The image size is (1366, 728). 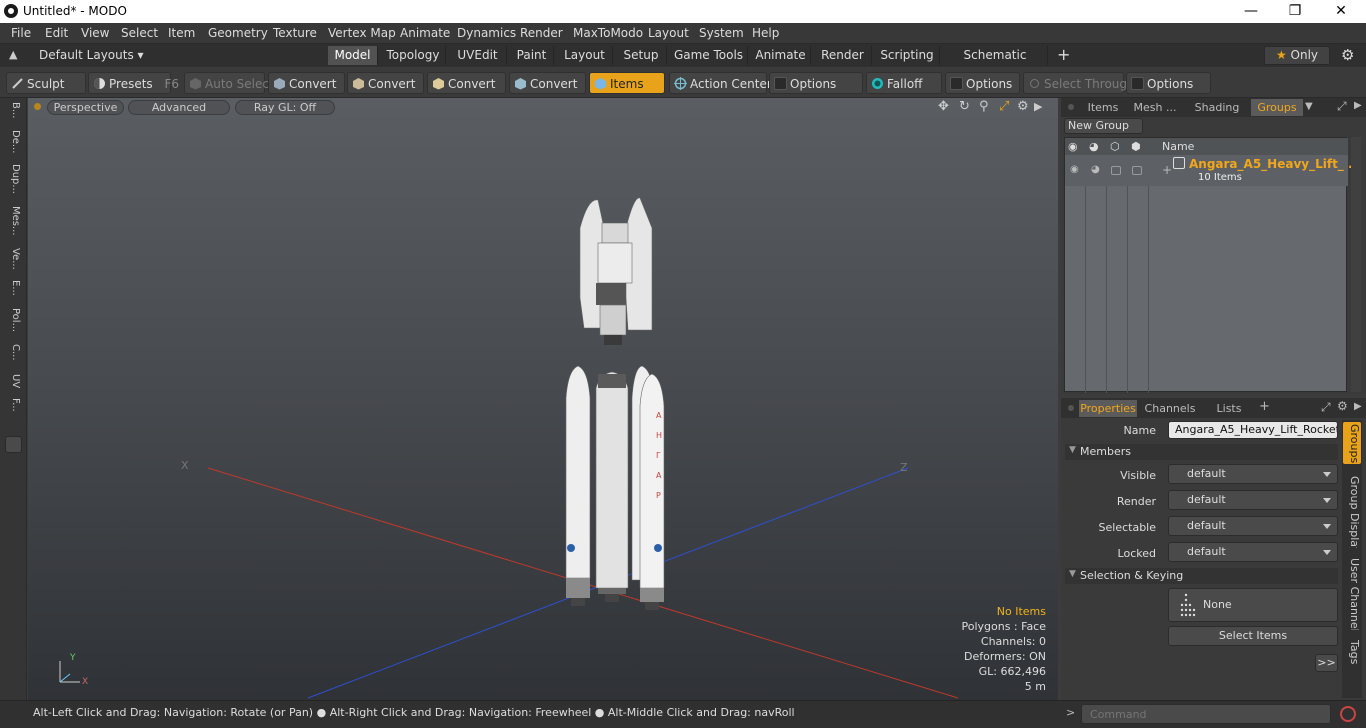 I want to click on command-input, so click(x=1206, y=714).